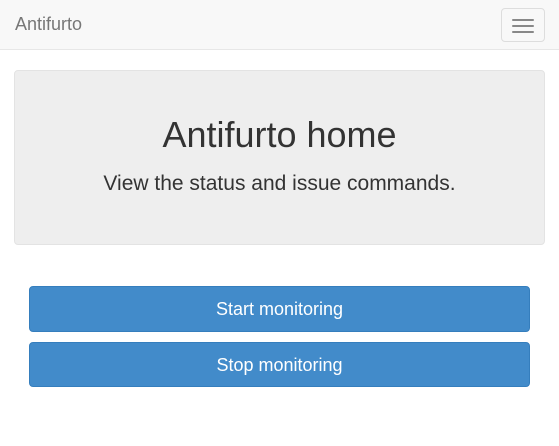 The height and width of the screenshot is (446, 559). I want to click on navbar: Antifurto, so click(279, 25).